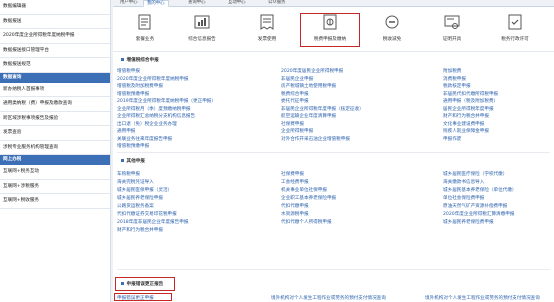 This screenshot has height=302, width=554. Describe the element at coordinates (202, 22) in the screenshot. I see `report-icon` at that location.